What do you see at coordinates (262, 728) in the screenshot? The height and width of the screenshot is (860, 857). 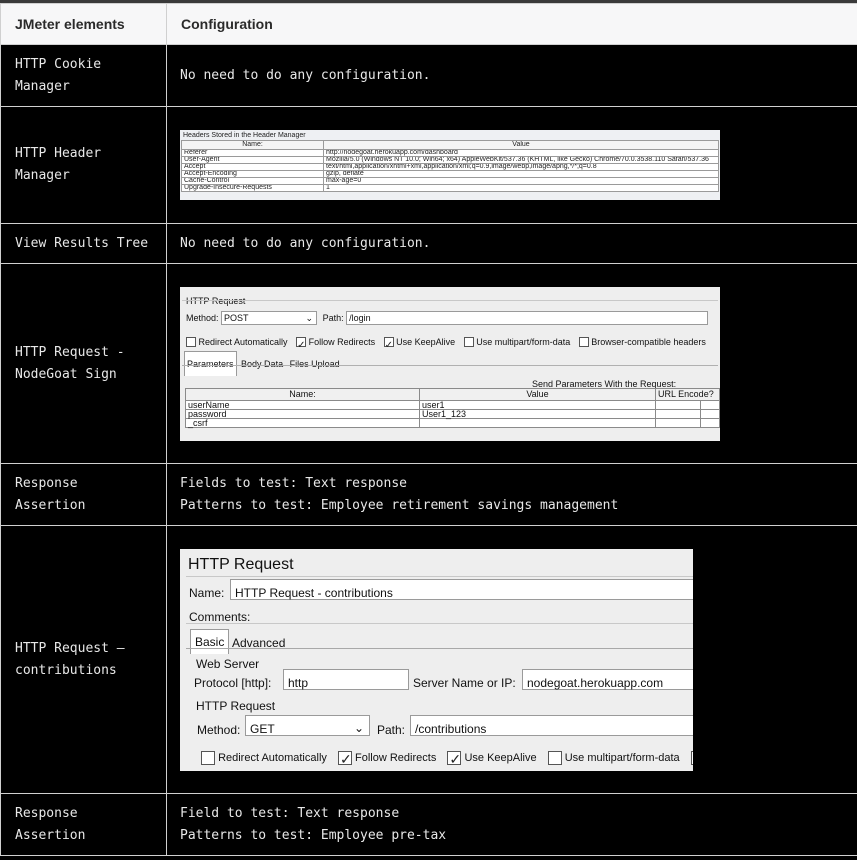 I see `method-value: GET` at bounding box center [262, 728].